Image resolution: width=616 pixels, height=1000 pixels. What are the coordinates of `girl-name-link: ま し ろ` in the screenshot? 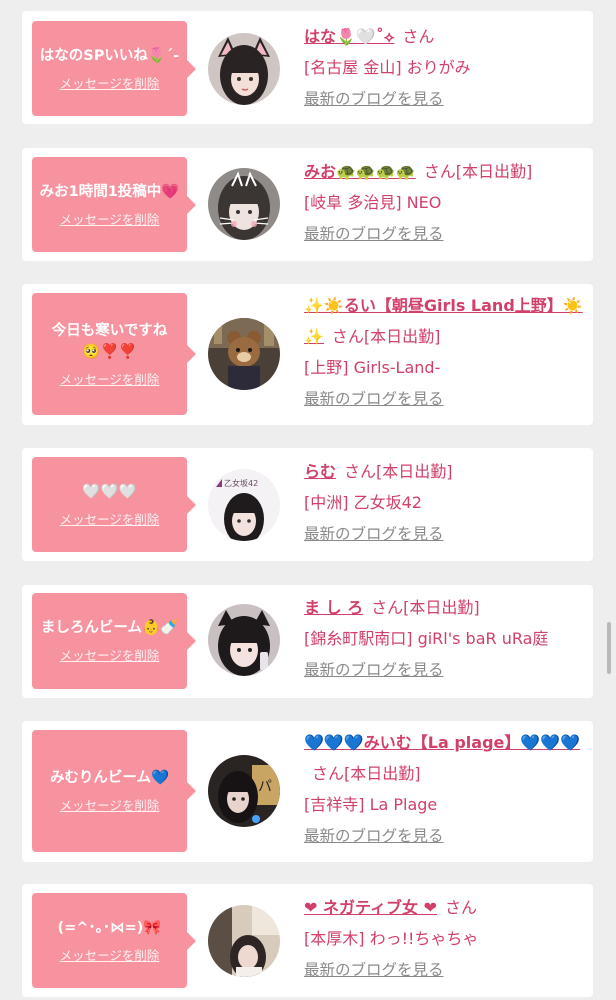 It's located at (333, 607).